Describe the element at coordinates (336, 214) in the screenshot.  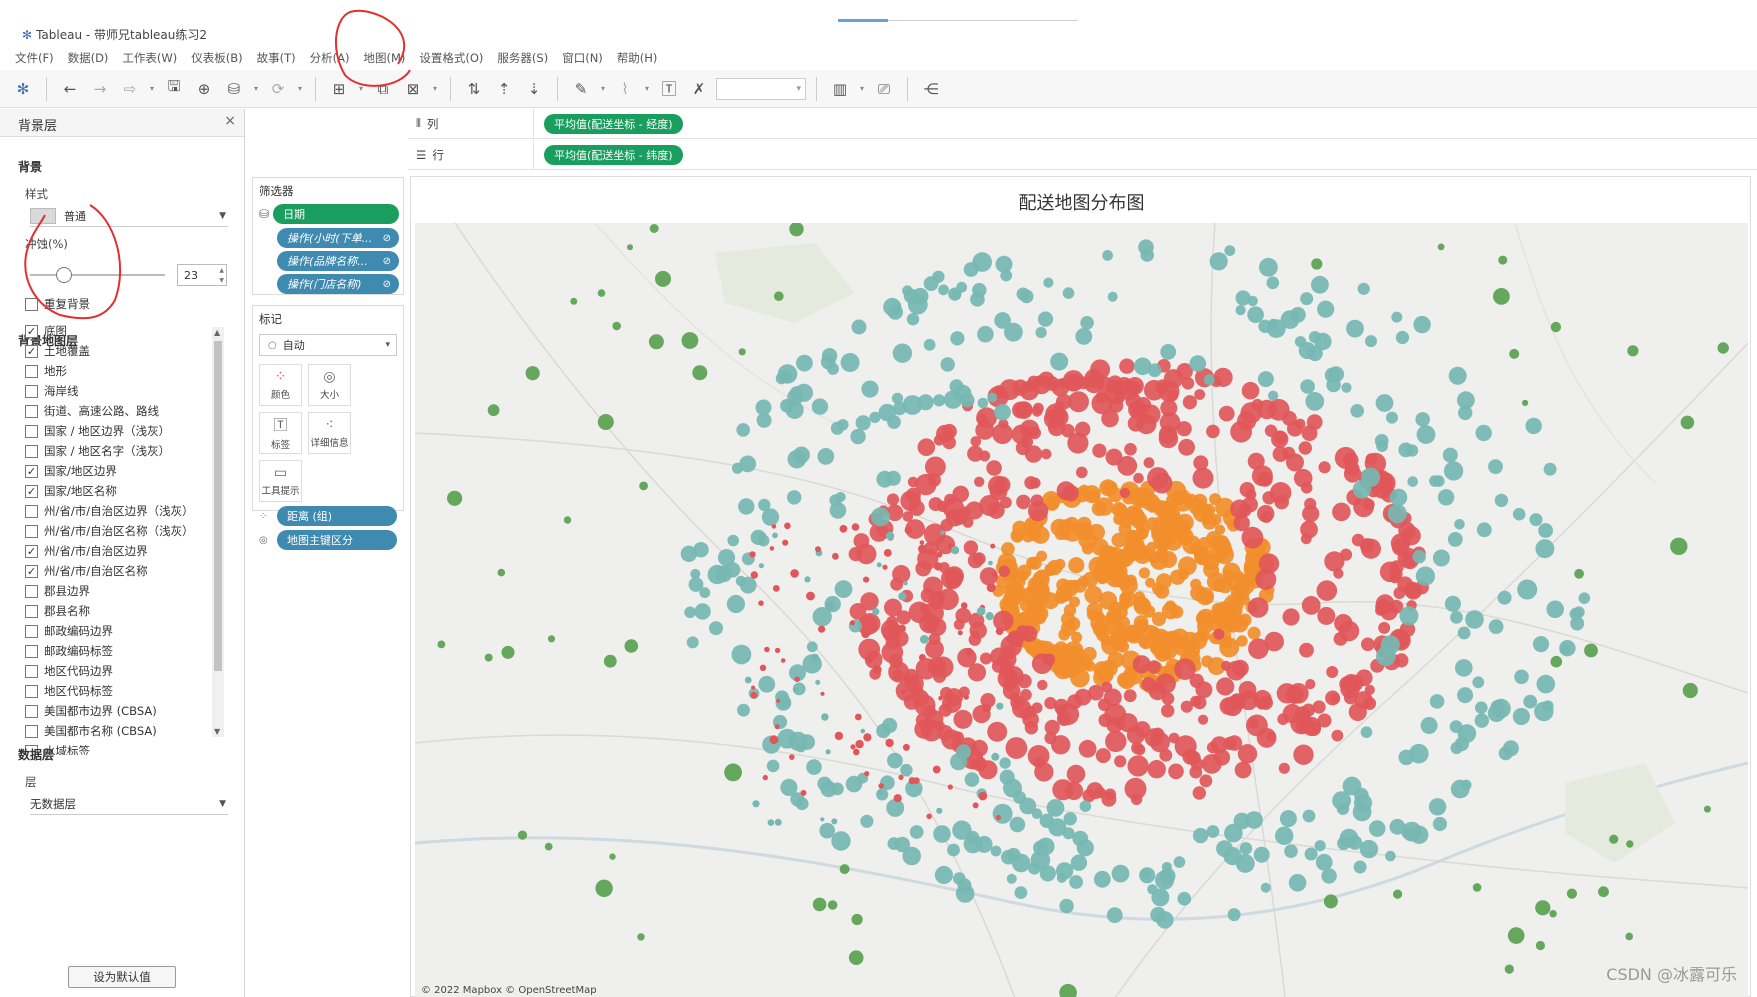
I see `filter-pill-date: 日期` at that location.